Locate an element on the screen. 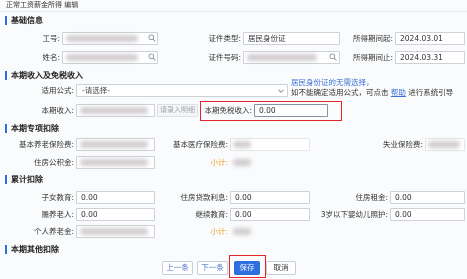 The width and height of the screenshot is (467, 279). personal-pension-input is located at coordinates (115, 231).